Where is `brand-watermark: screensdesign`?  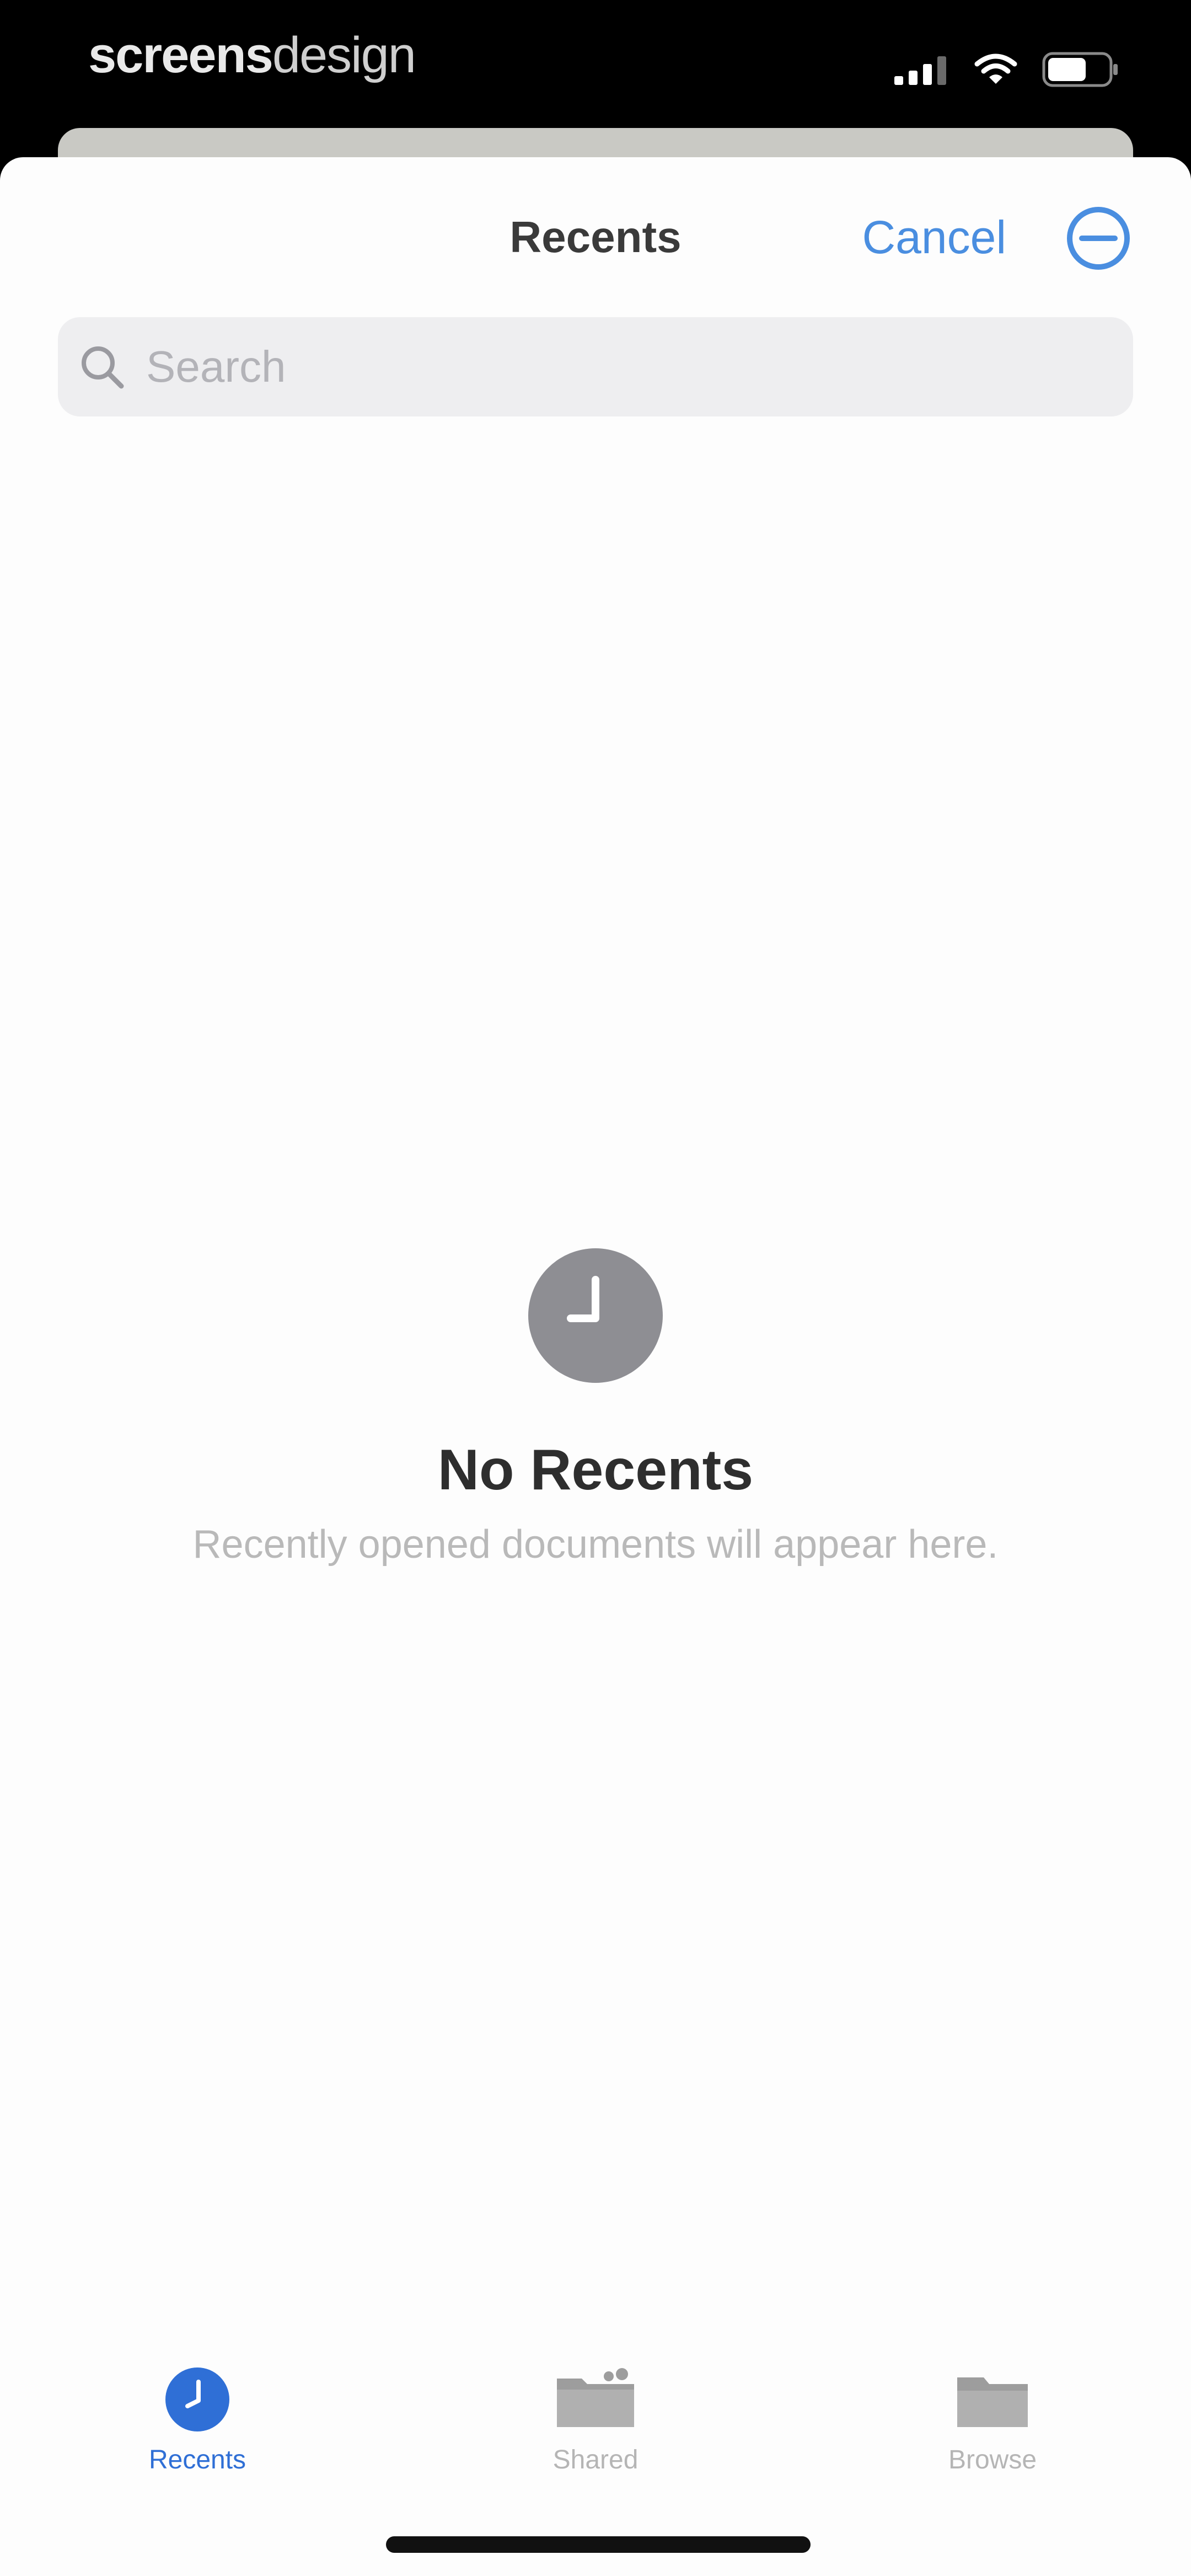
brand-watermark: screensdesign is located at coordinates (252, 55).